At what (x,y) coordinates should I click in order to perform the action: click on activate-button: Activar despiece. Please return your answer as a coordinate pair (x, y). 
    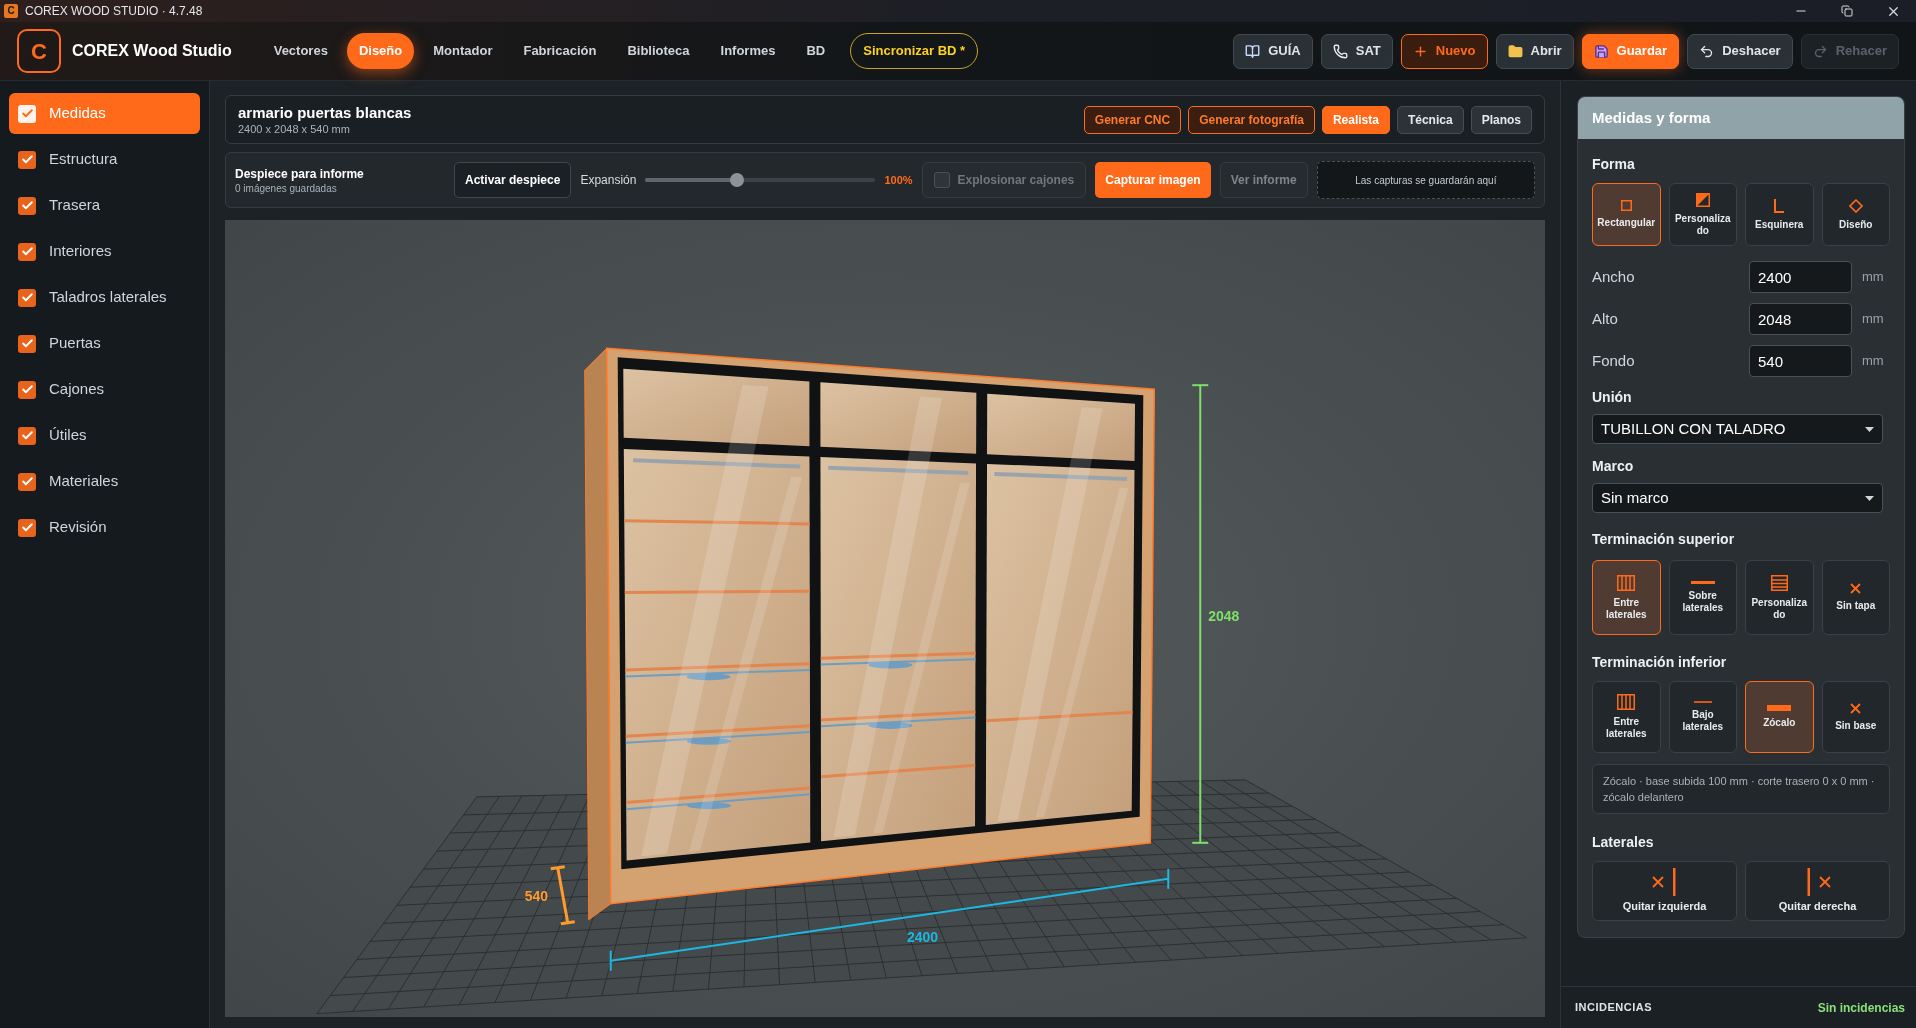
    Looking at the image, I should click on (513, 180).